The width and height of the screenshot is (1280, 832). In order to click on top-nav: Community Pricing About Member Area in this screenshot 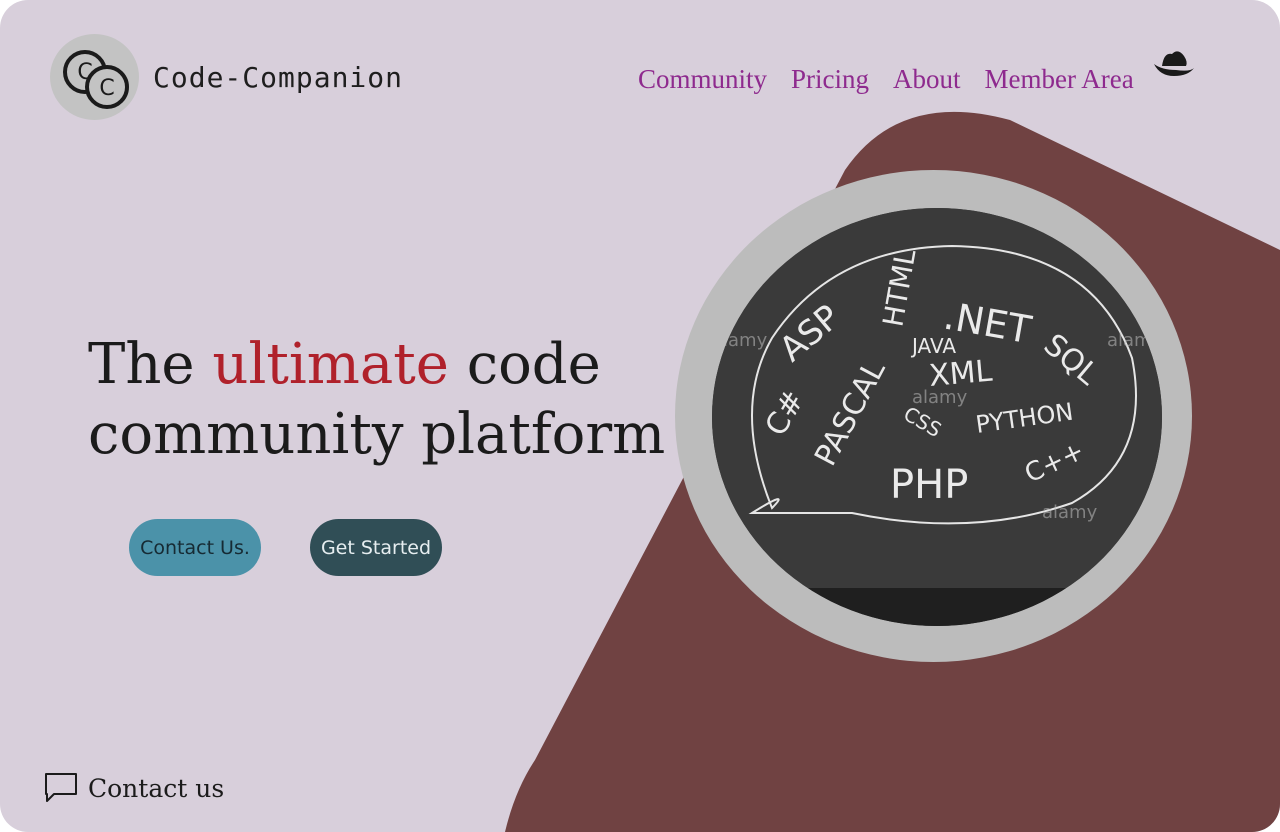, I will do `click(886, 79)`.